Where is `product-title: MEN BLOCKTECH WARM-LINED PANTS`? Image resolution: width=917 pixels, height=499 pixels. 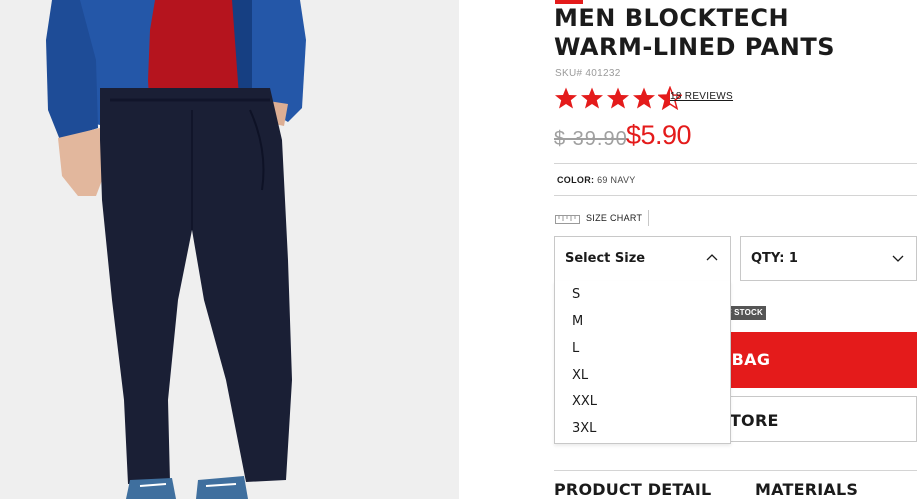 product-title: MEN BLOCKTECH WARM-LINED PANTS is located at coordinates (694, 32).